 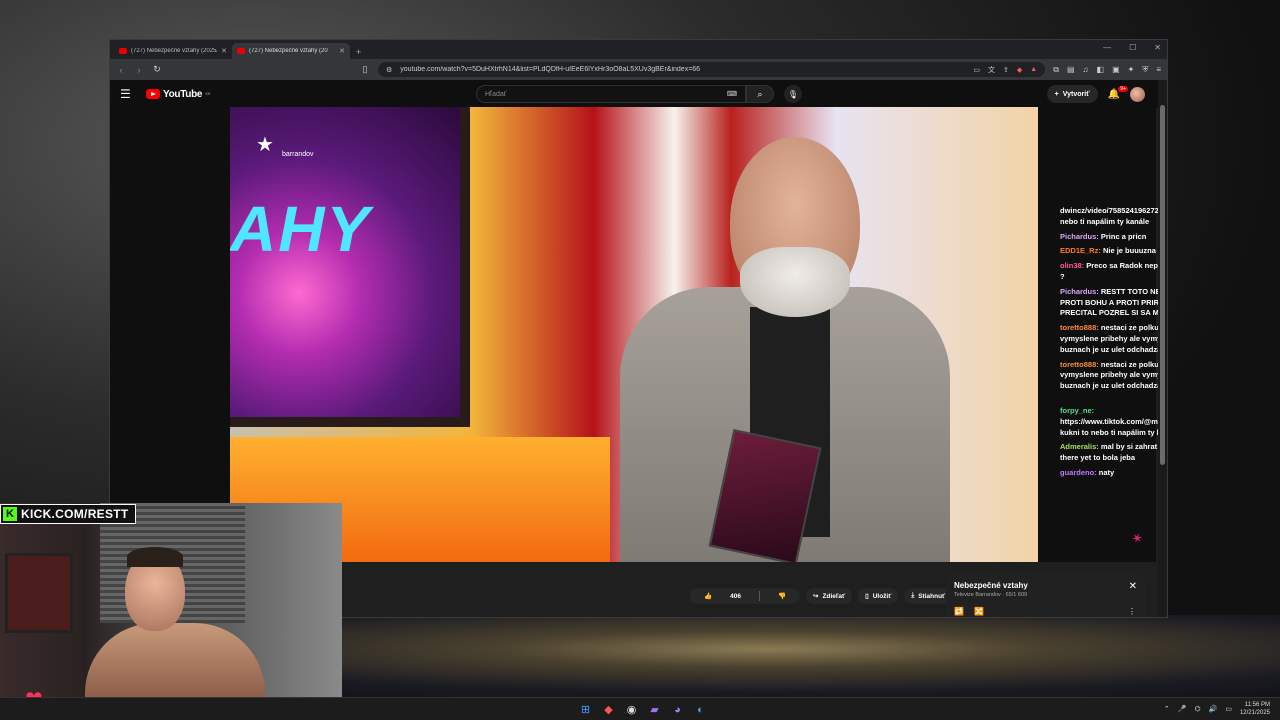 I want to click on streamer-webcam: ♥, so click(x=171, y=611).